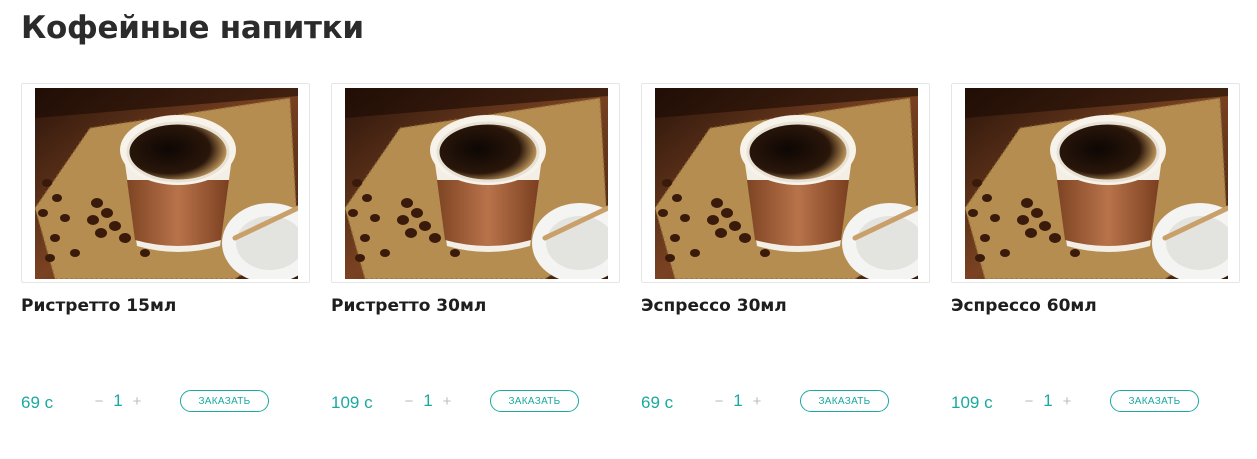 Image resolution: width=1257 pixels, height=459 pixels. Describe the element at coordinates (714, 306) in the screenshot. I see `product-name: Эспрессо 30мл` at that location.